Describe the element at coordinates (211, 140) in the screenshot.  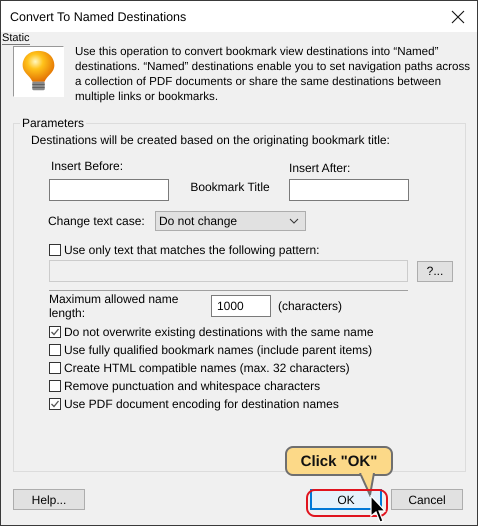
I see `intro-text: Destinations will be created based on the originating bookmark title:` at that location.